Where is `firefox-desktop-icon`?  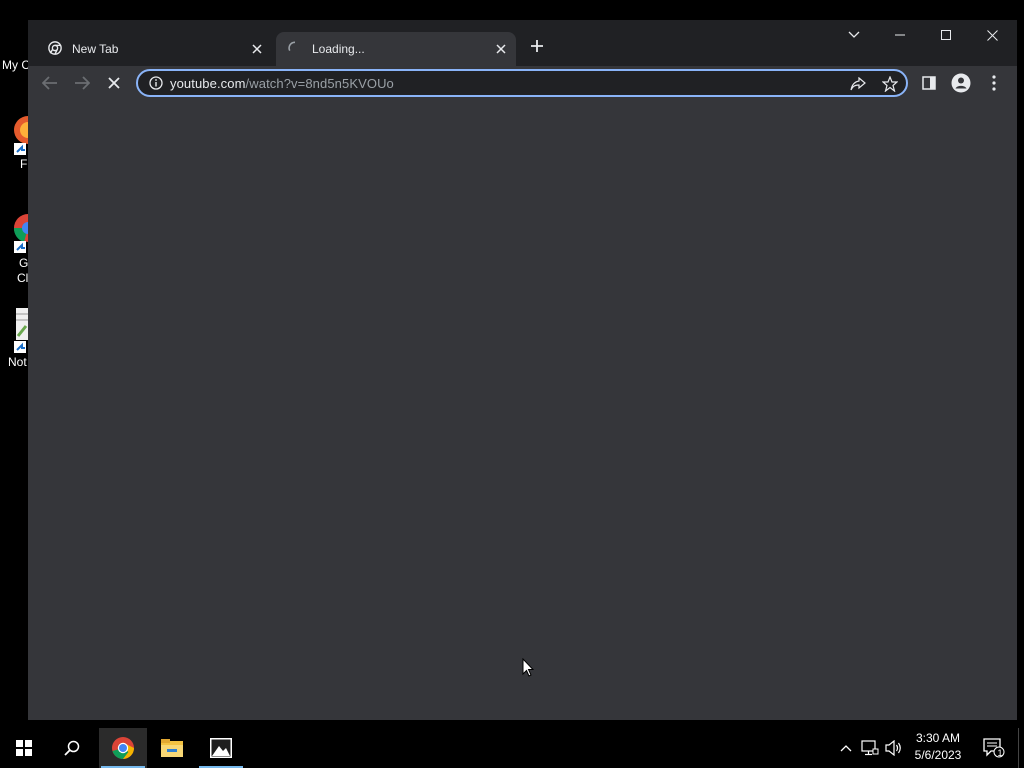 firefox-desktop-icon is located at coordinates (14, 133).